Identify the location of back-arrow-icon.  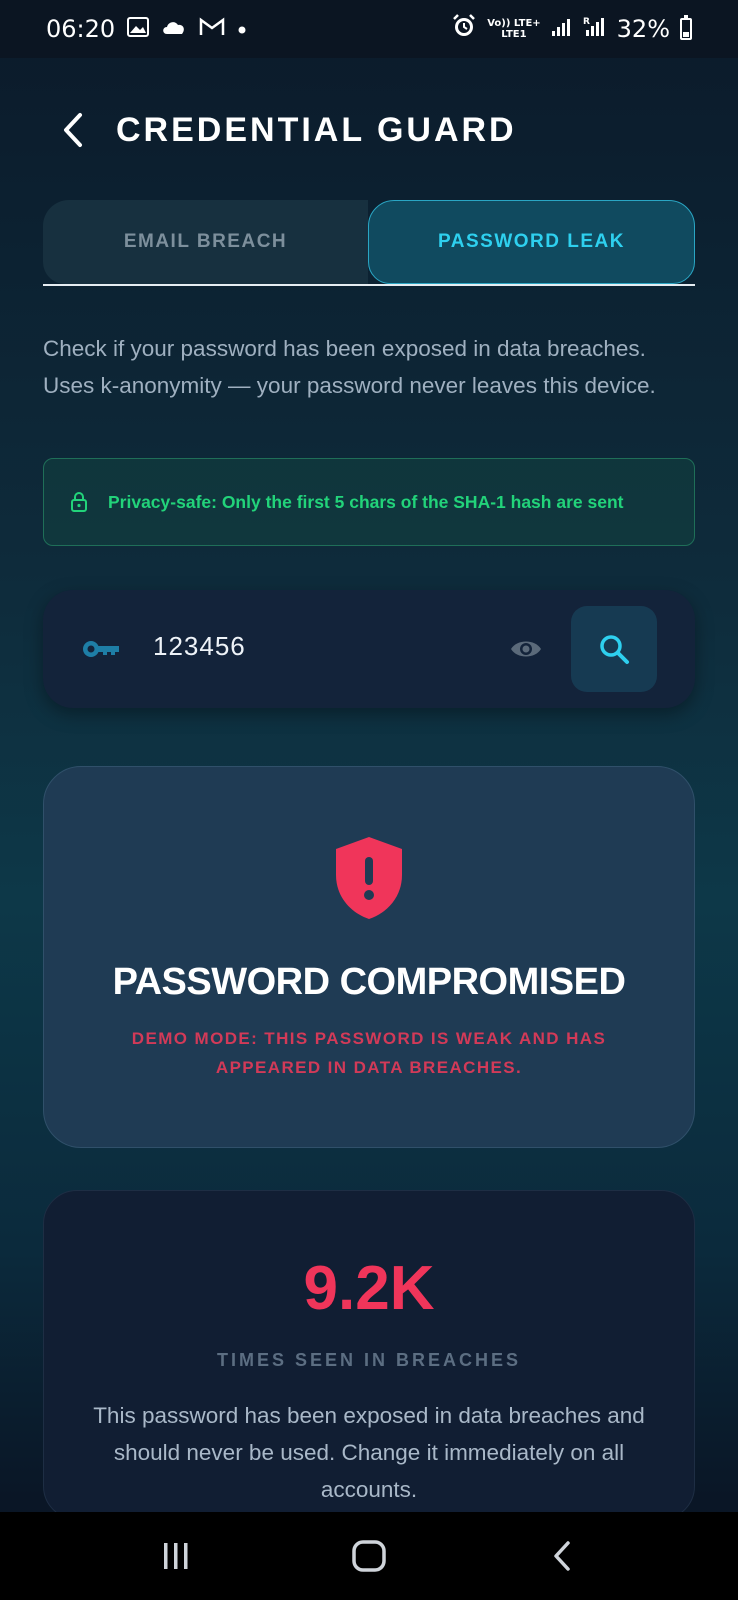
(561, 1556).